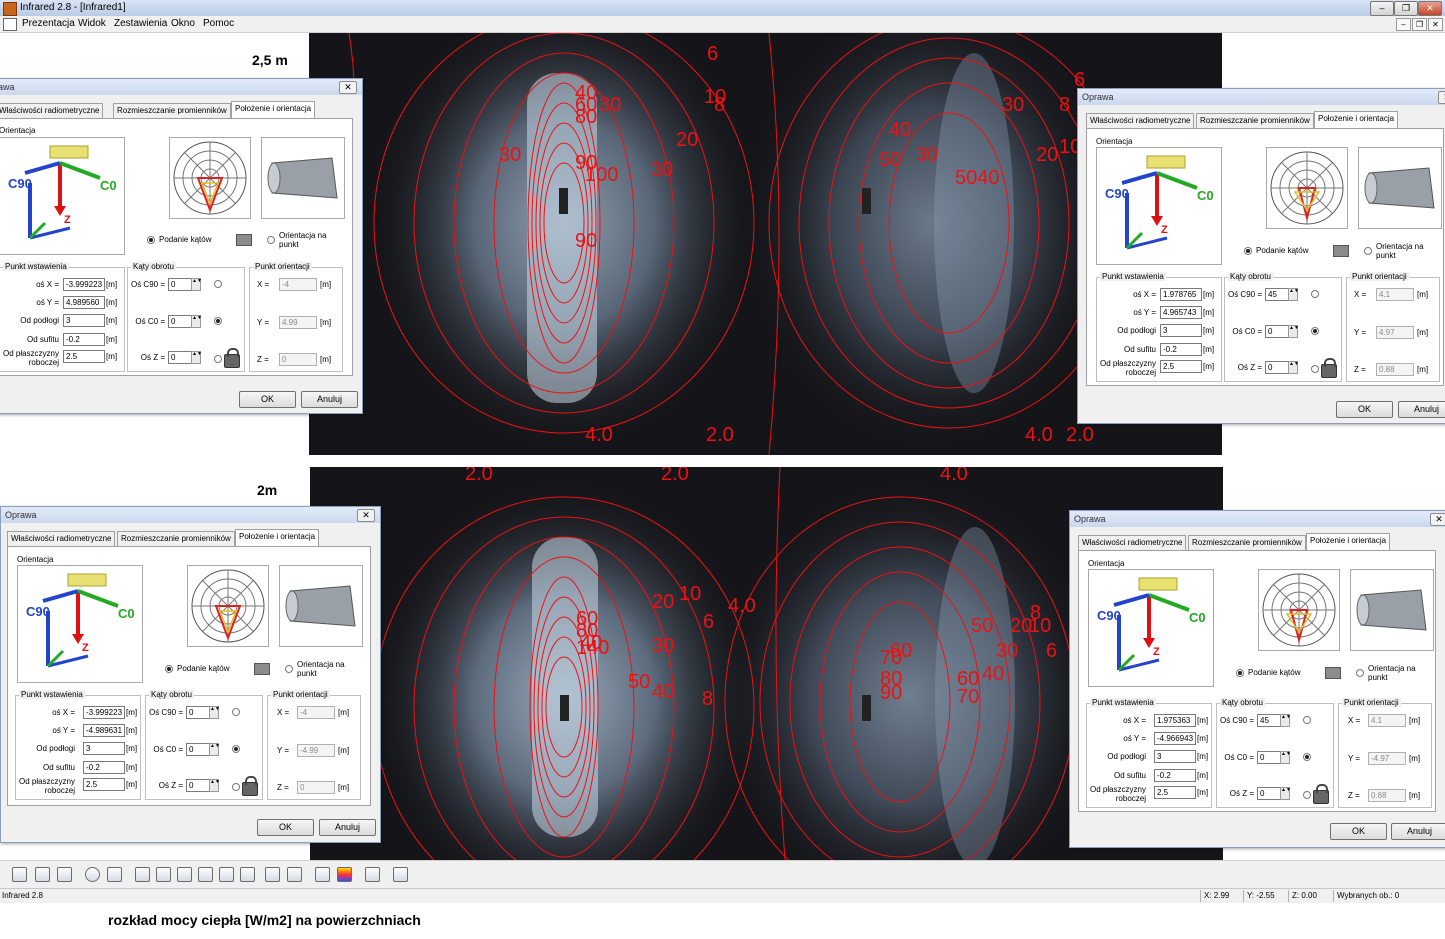 This screenshot has width=1445, height=939. What do you see at coordinates (298, 322) in the screenshot?
I see `orient-y-input: 4.99` at bounding box center [298, 322].